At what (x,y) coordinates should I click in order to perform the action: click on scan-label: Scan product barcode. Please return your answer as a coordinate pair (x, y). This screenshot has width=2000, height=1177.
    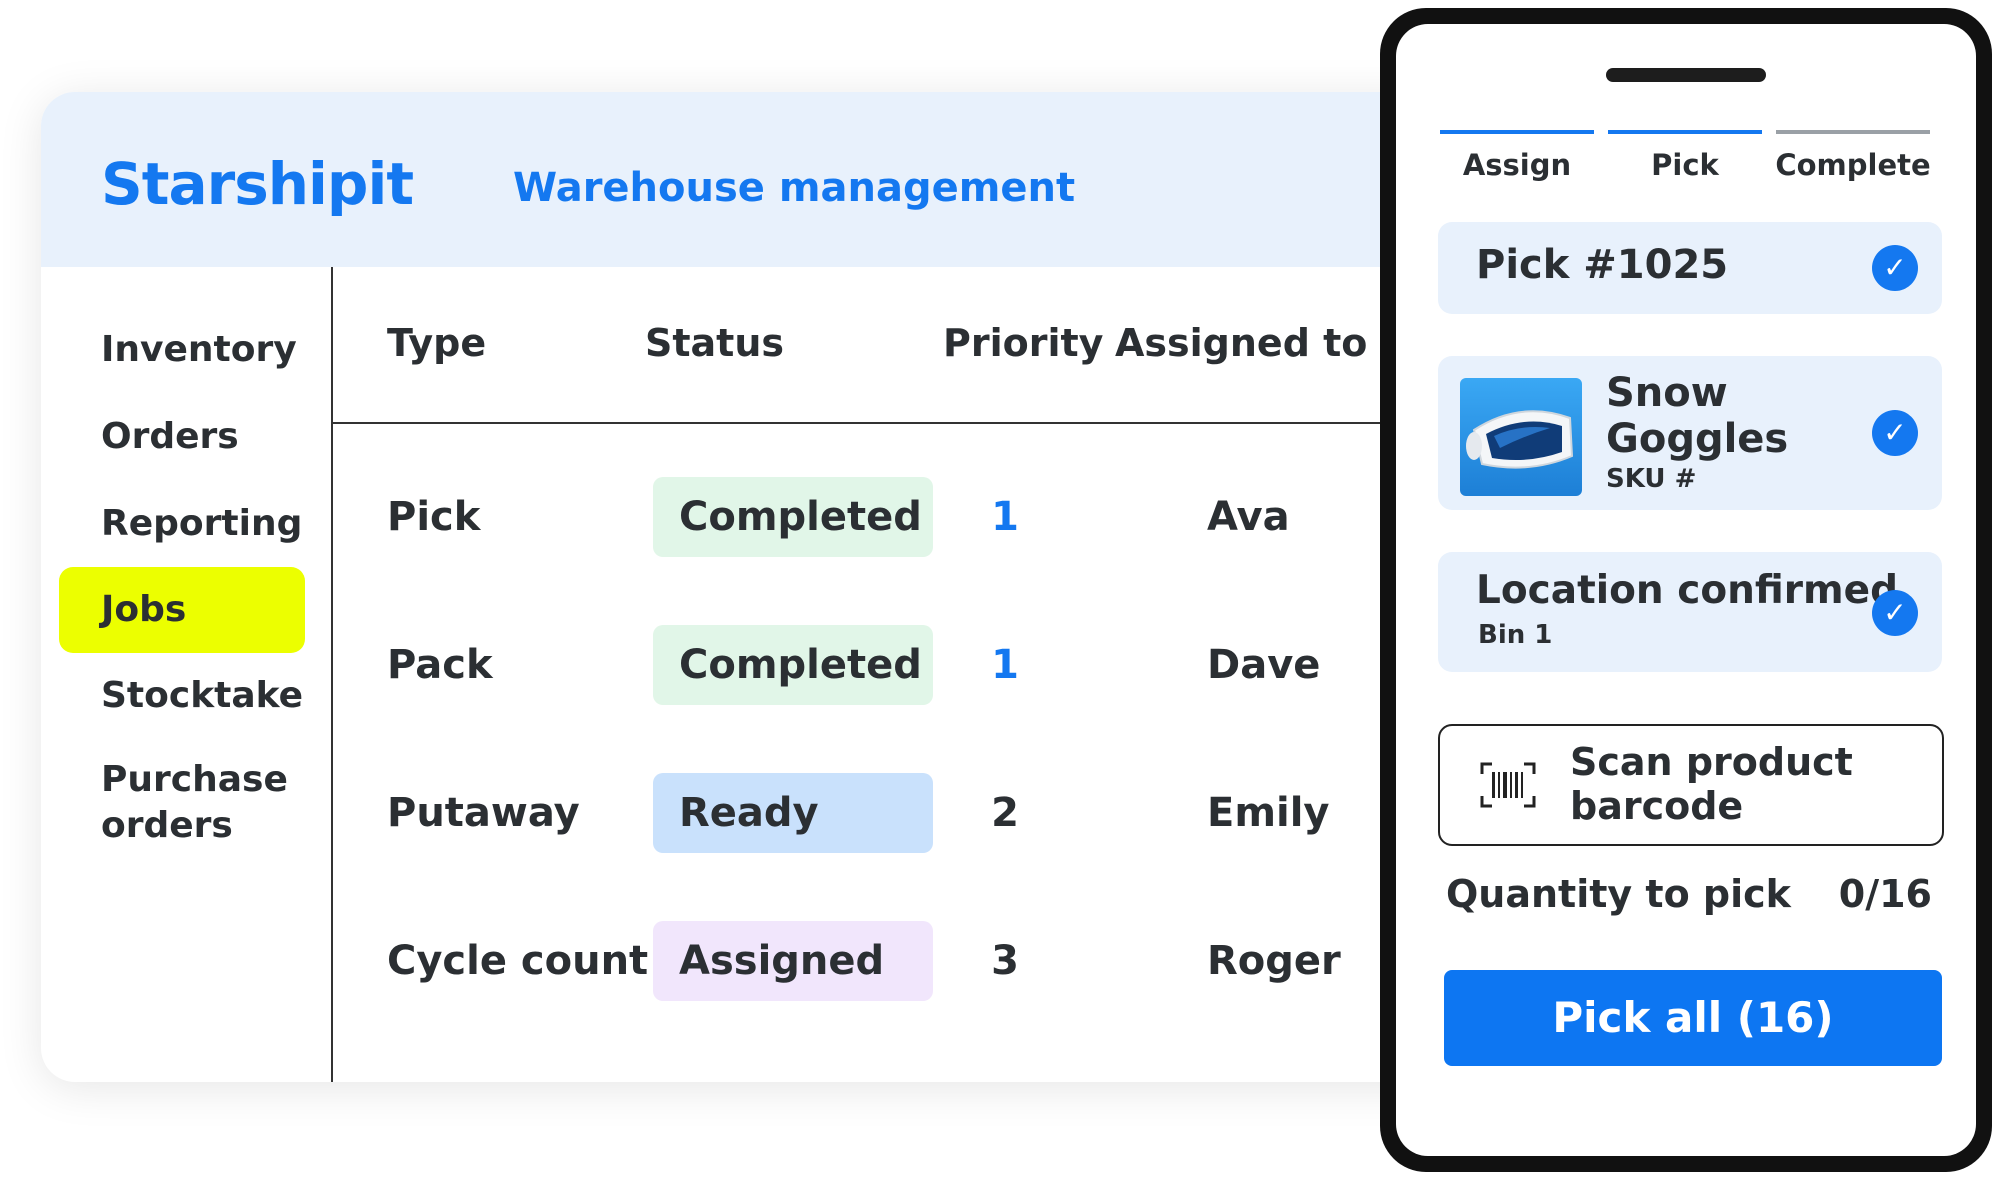
    Looking at the image, I should click on (1711, 784).